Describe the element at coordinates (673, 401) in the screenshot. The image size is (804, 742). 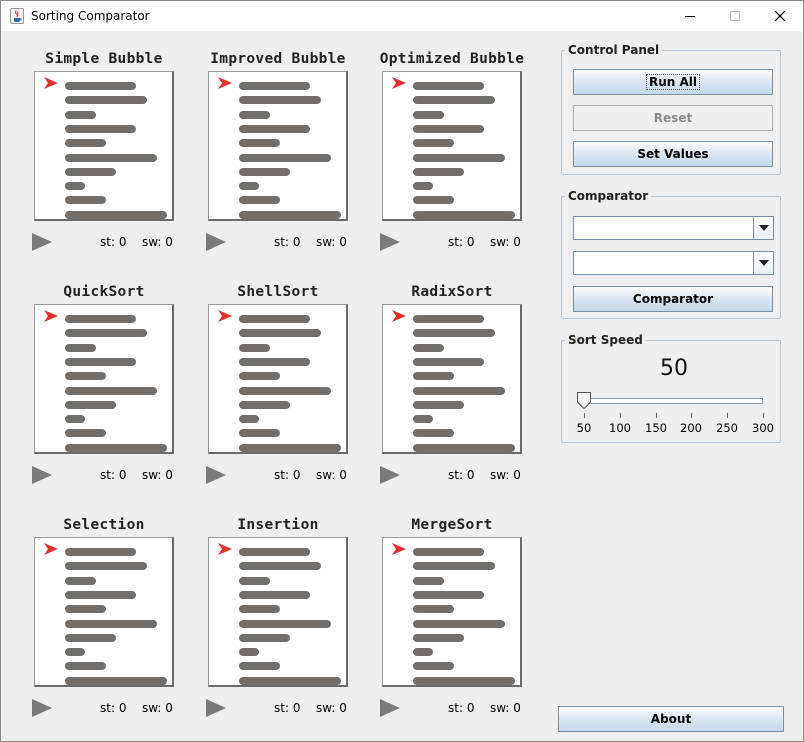
I see `speed-slider-track` at that location.